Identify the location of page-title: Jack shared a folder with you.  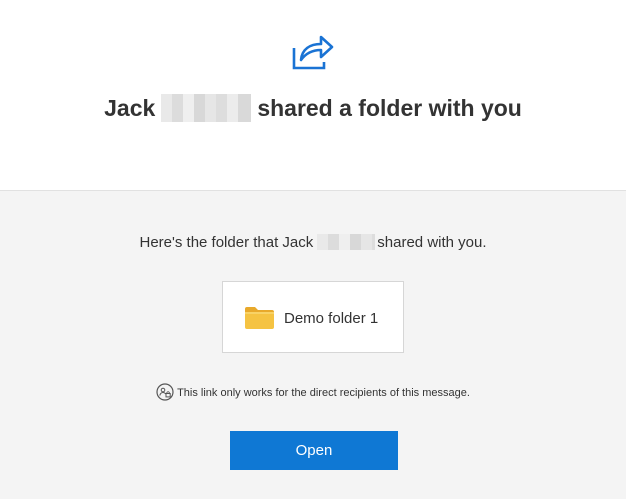
(313, 108).